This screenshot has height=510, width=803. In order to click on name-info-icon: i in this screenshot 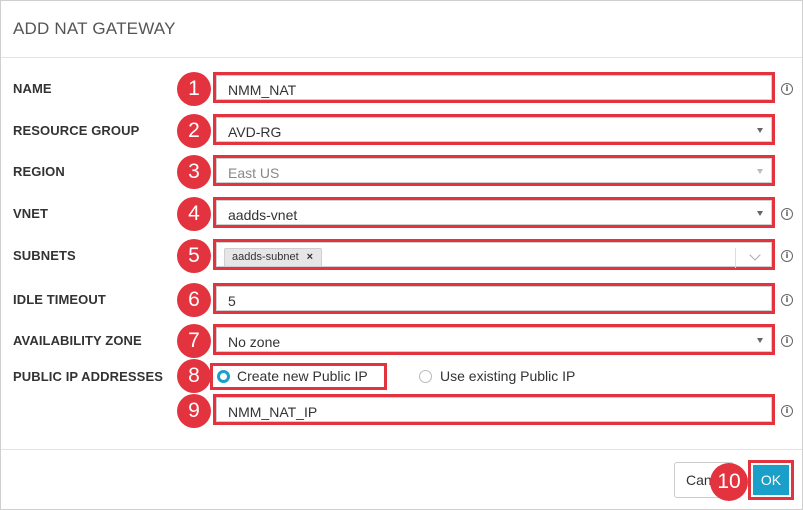, I will do `click(787, 89)`.